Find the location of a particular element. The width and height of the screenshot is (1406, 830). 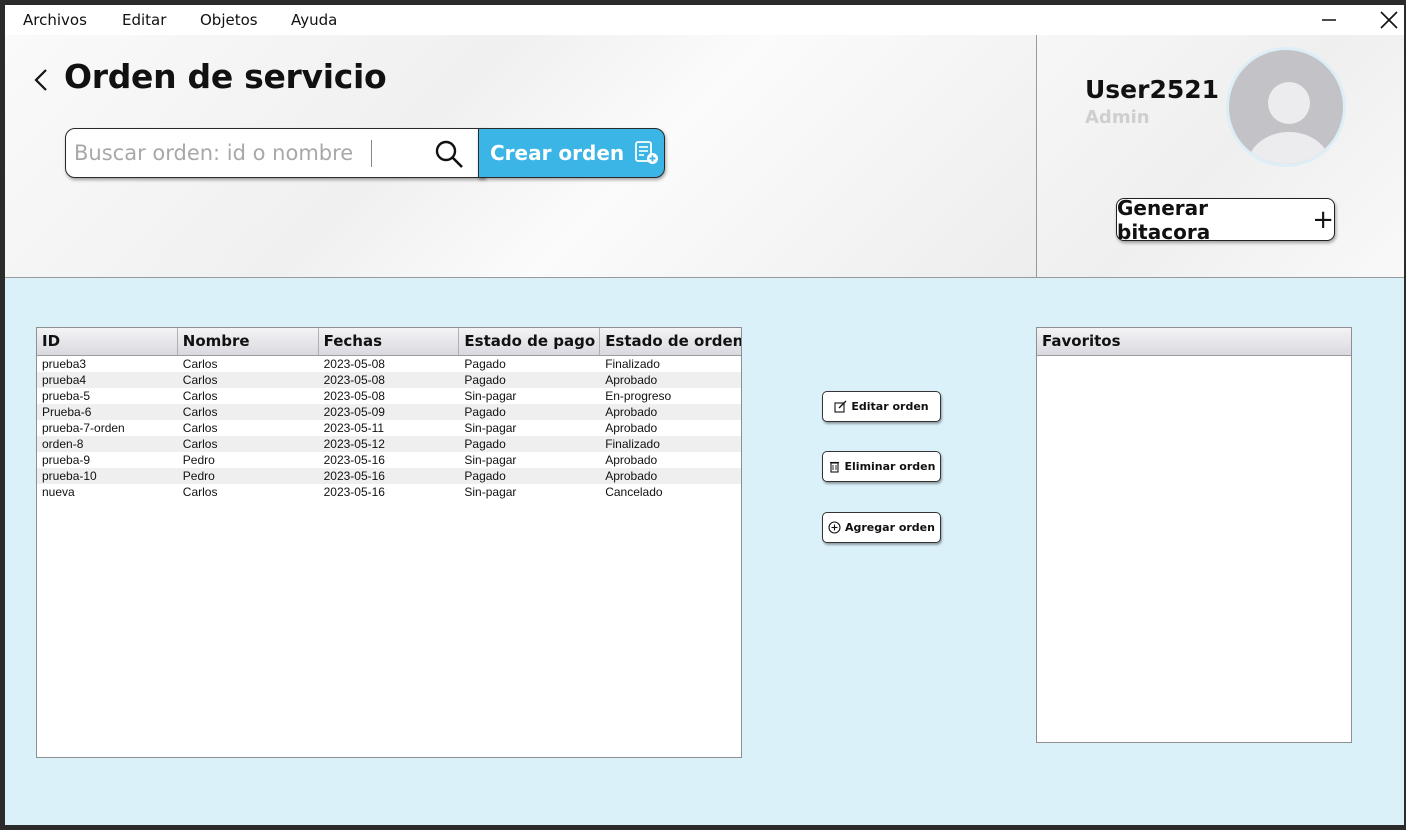

generate-log-button: Generar bitacora + is located at coordinates (1225, 219).